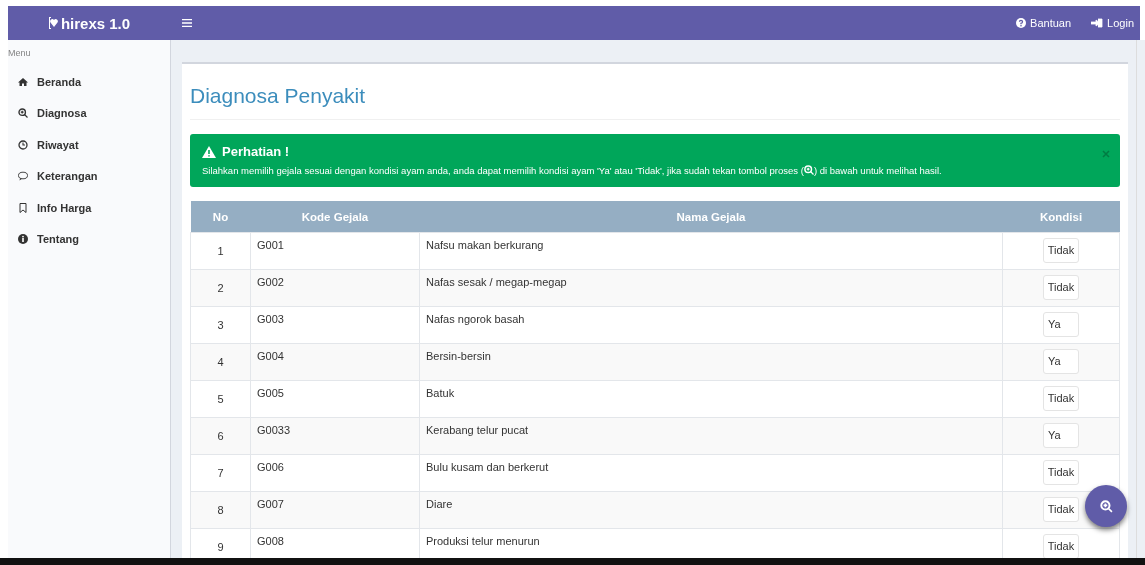 The width and height of the screenshot is (1145, 565). What do you see at coordinates (220, 251) in the screenshot?
I see `table-cell: 1` at bounding box center [220, 251].